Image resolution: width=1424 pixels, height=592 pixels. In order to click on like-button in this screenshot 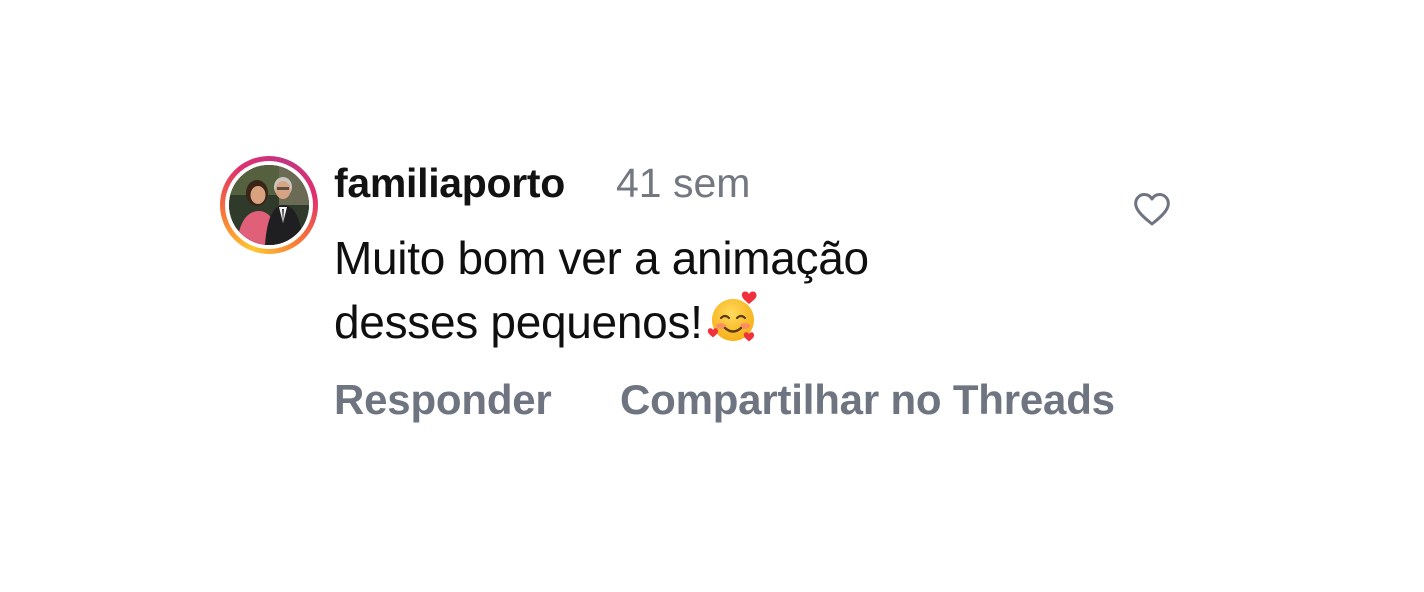, I will do `click(1152, 210)`.